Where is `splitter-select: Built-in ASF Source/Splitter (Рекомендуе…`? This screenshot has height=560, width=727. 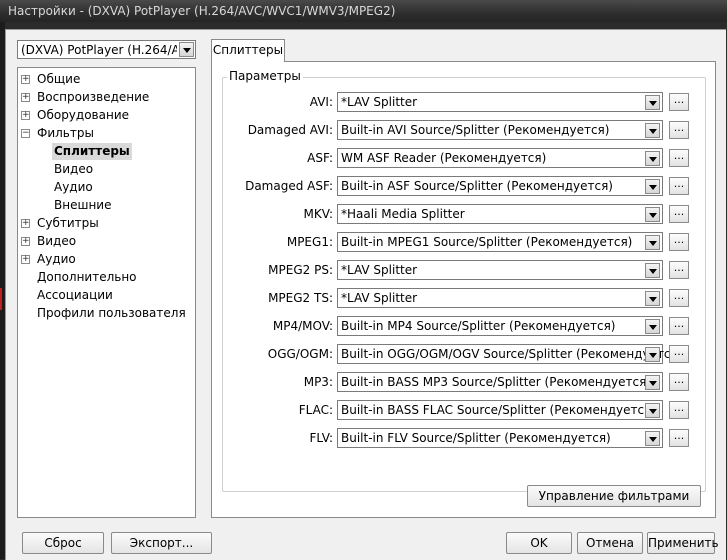
splitter-select: Built-in ASF Source/Splitter (Рекомендуе… is located at coordinates (500, 186).